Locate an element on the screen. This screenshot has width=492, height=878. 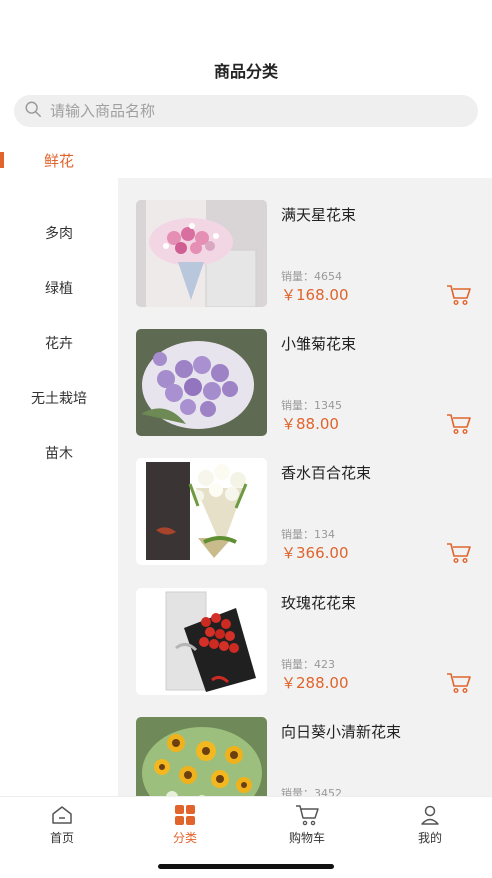
product-sales: 销量：3452 is located at coordinates (311, 791).